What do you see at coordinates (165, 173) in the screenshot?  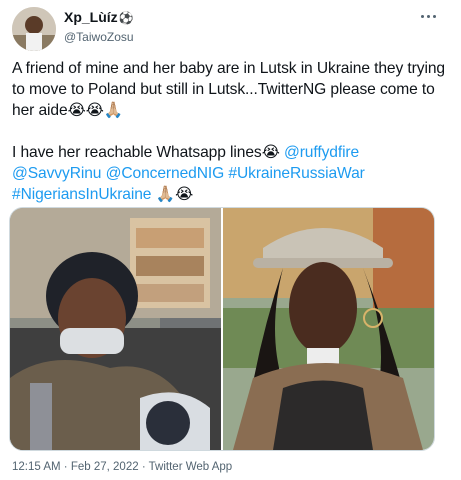 I see `mention-link: @ConcernedNIG` at bounding box center [165, 173].